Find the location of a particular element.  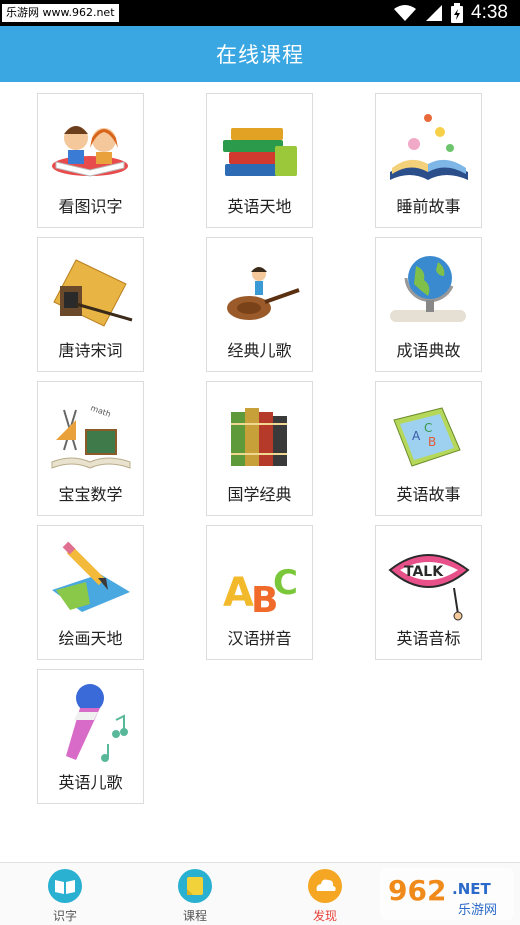

abc-book-icon: A B C is located at coordinates (427, 437).